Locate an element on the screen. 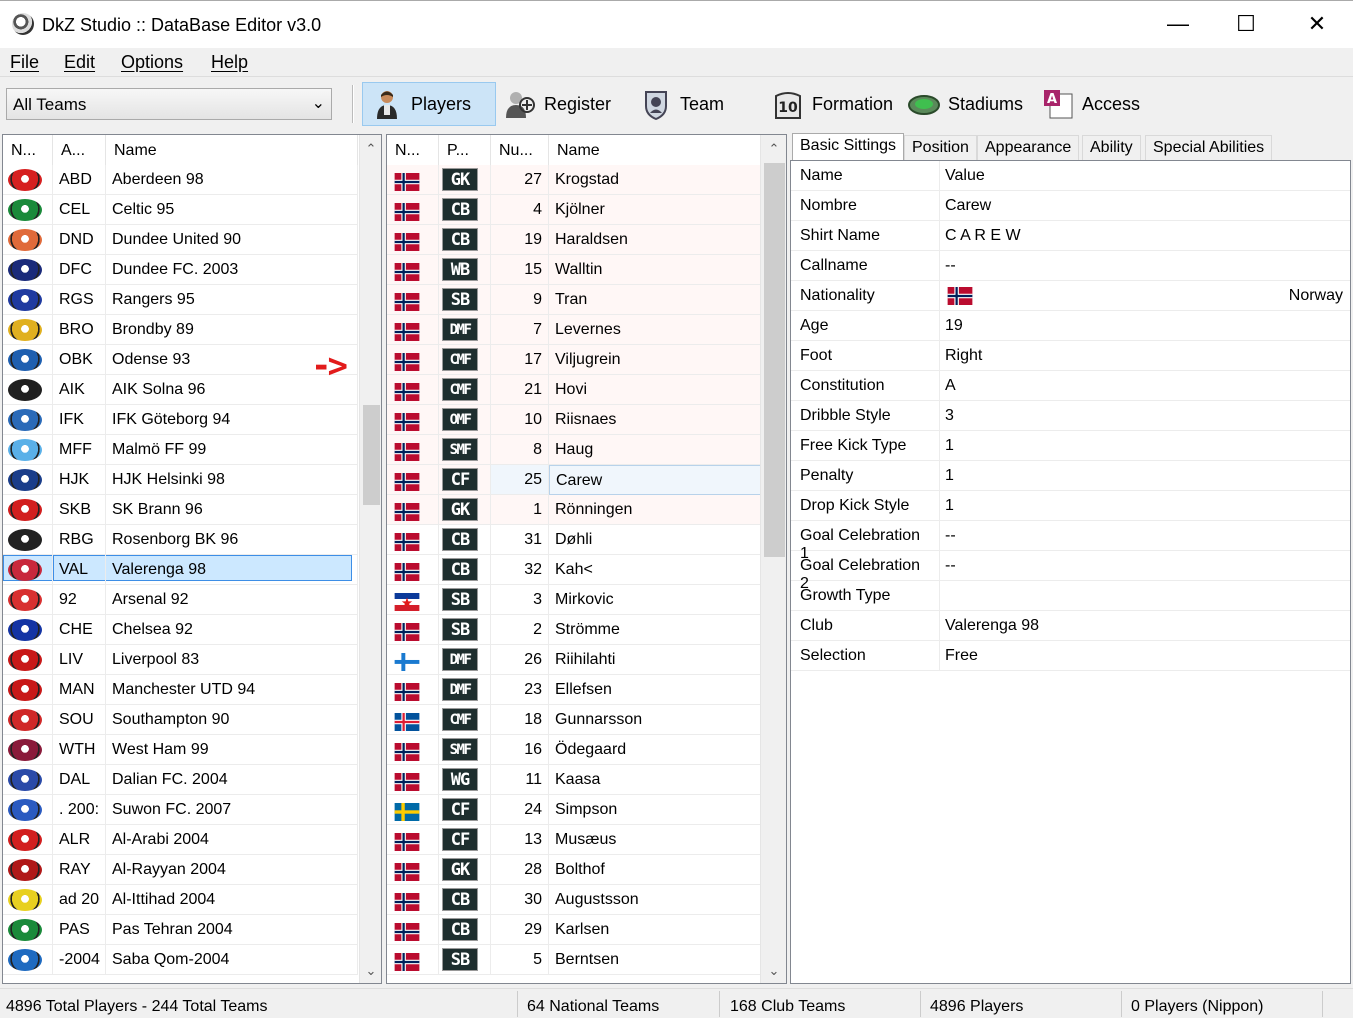  team-row: IFK IFK Göteborg 94 is located at coordinates (180, 420).